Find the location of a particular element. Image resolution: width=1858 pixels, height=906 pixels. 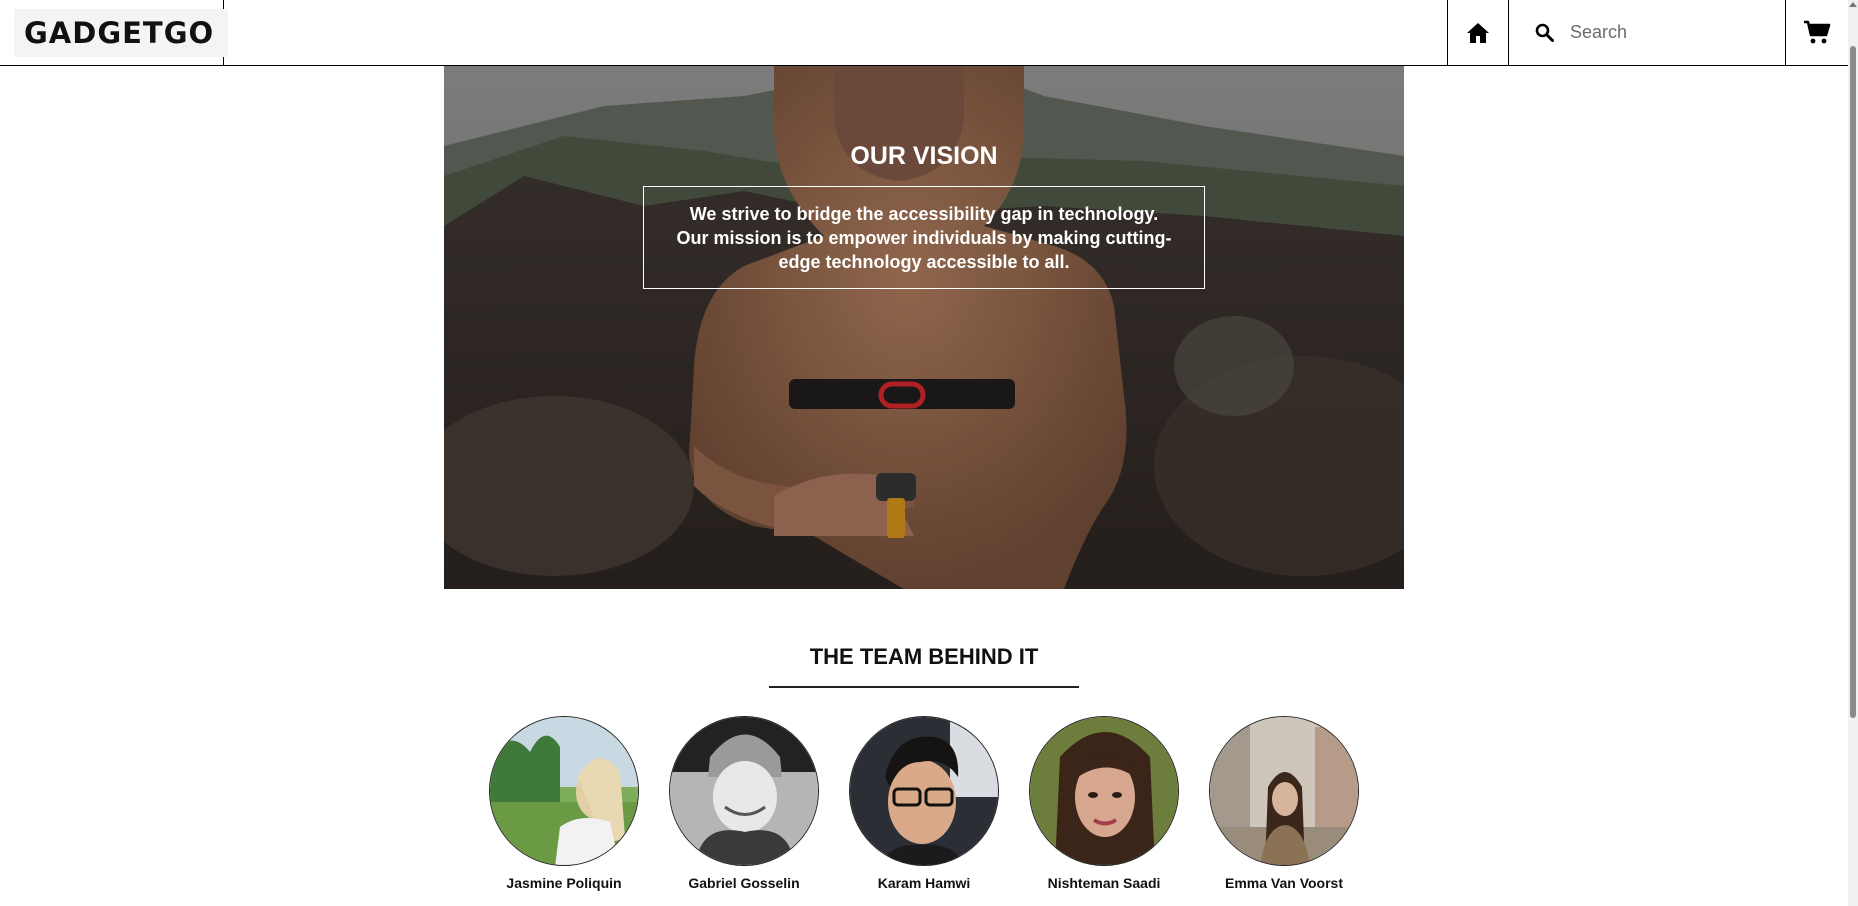

member-name: Nishteman Saadi is located at coordinates (1104, 883).